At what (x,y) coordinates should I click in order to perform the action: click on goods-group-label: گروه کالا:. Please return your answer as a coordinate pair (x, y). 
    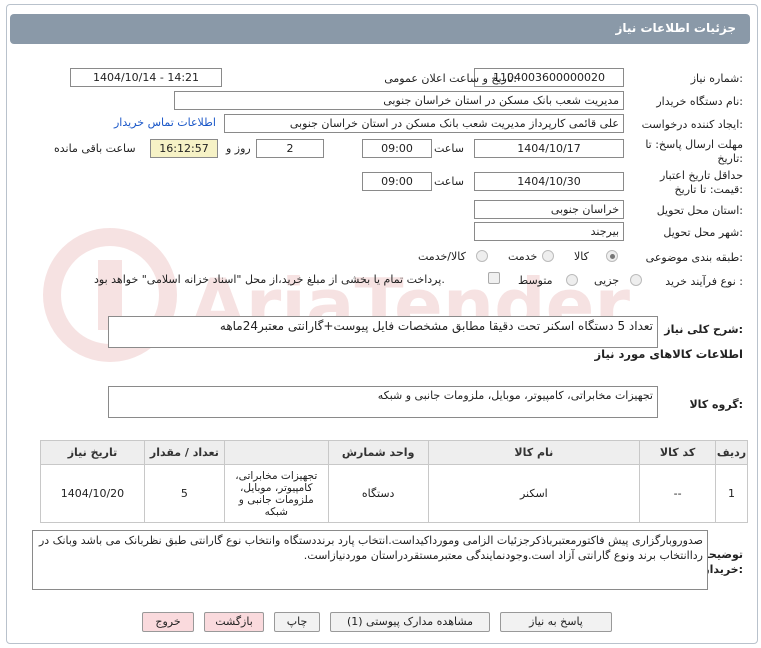
    Looking at the image, I should click on (716, 404).